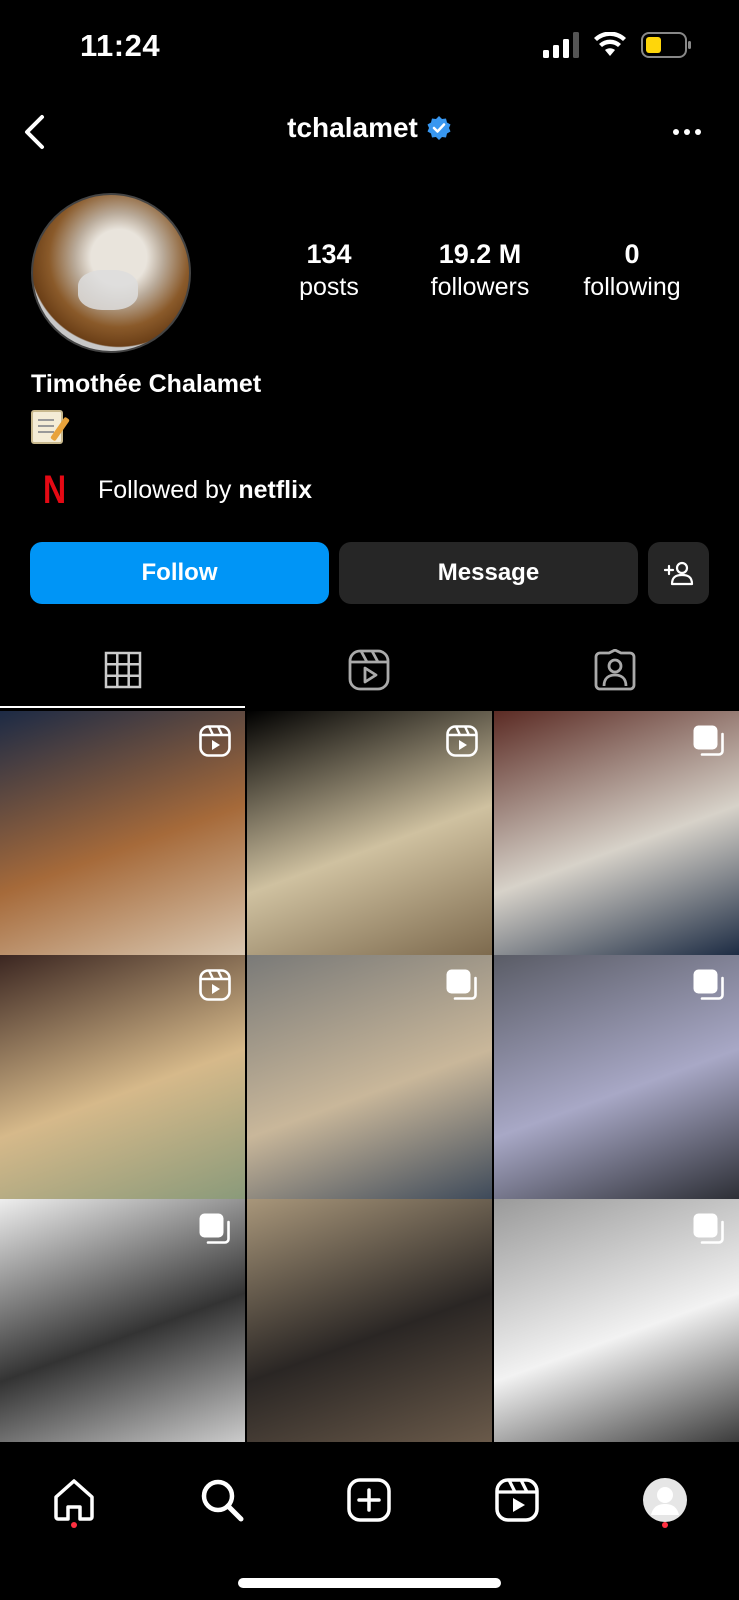 This screenshot has width=739, height=1600. What do you see at coordinates (329, 254) in the screenshot?
I see `posts-count: 134` at bounding box center [329, 254].